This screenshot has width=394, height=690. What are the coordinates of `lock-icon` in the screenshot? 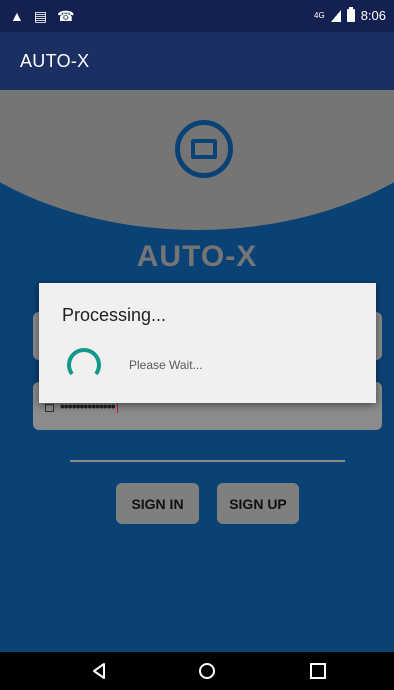 It's located at (49, 408).